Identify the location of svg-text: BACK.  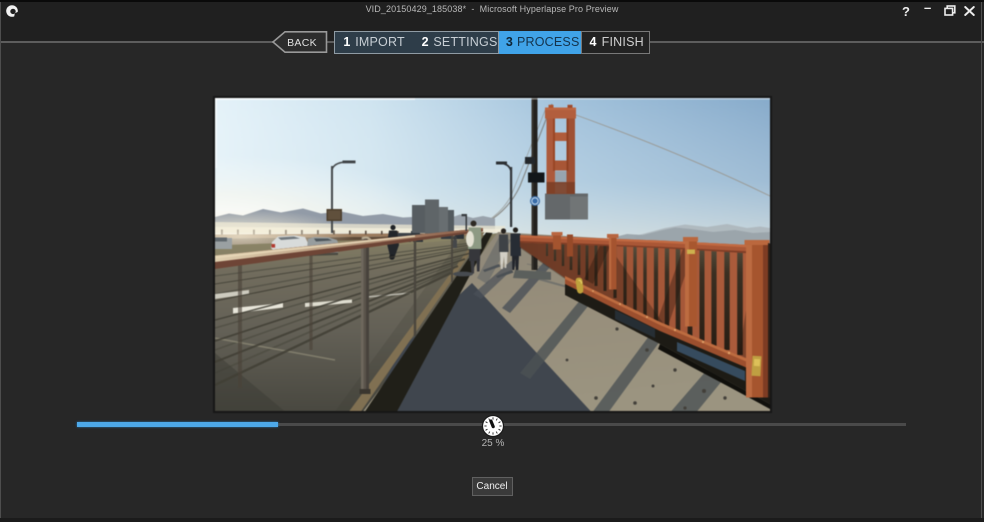
(302, 43).